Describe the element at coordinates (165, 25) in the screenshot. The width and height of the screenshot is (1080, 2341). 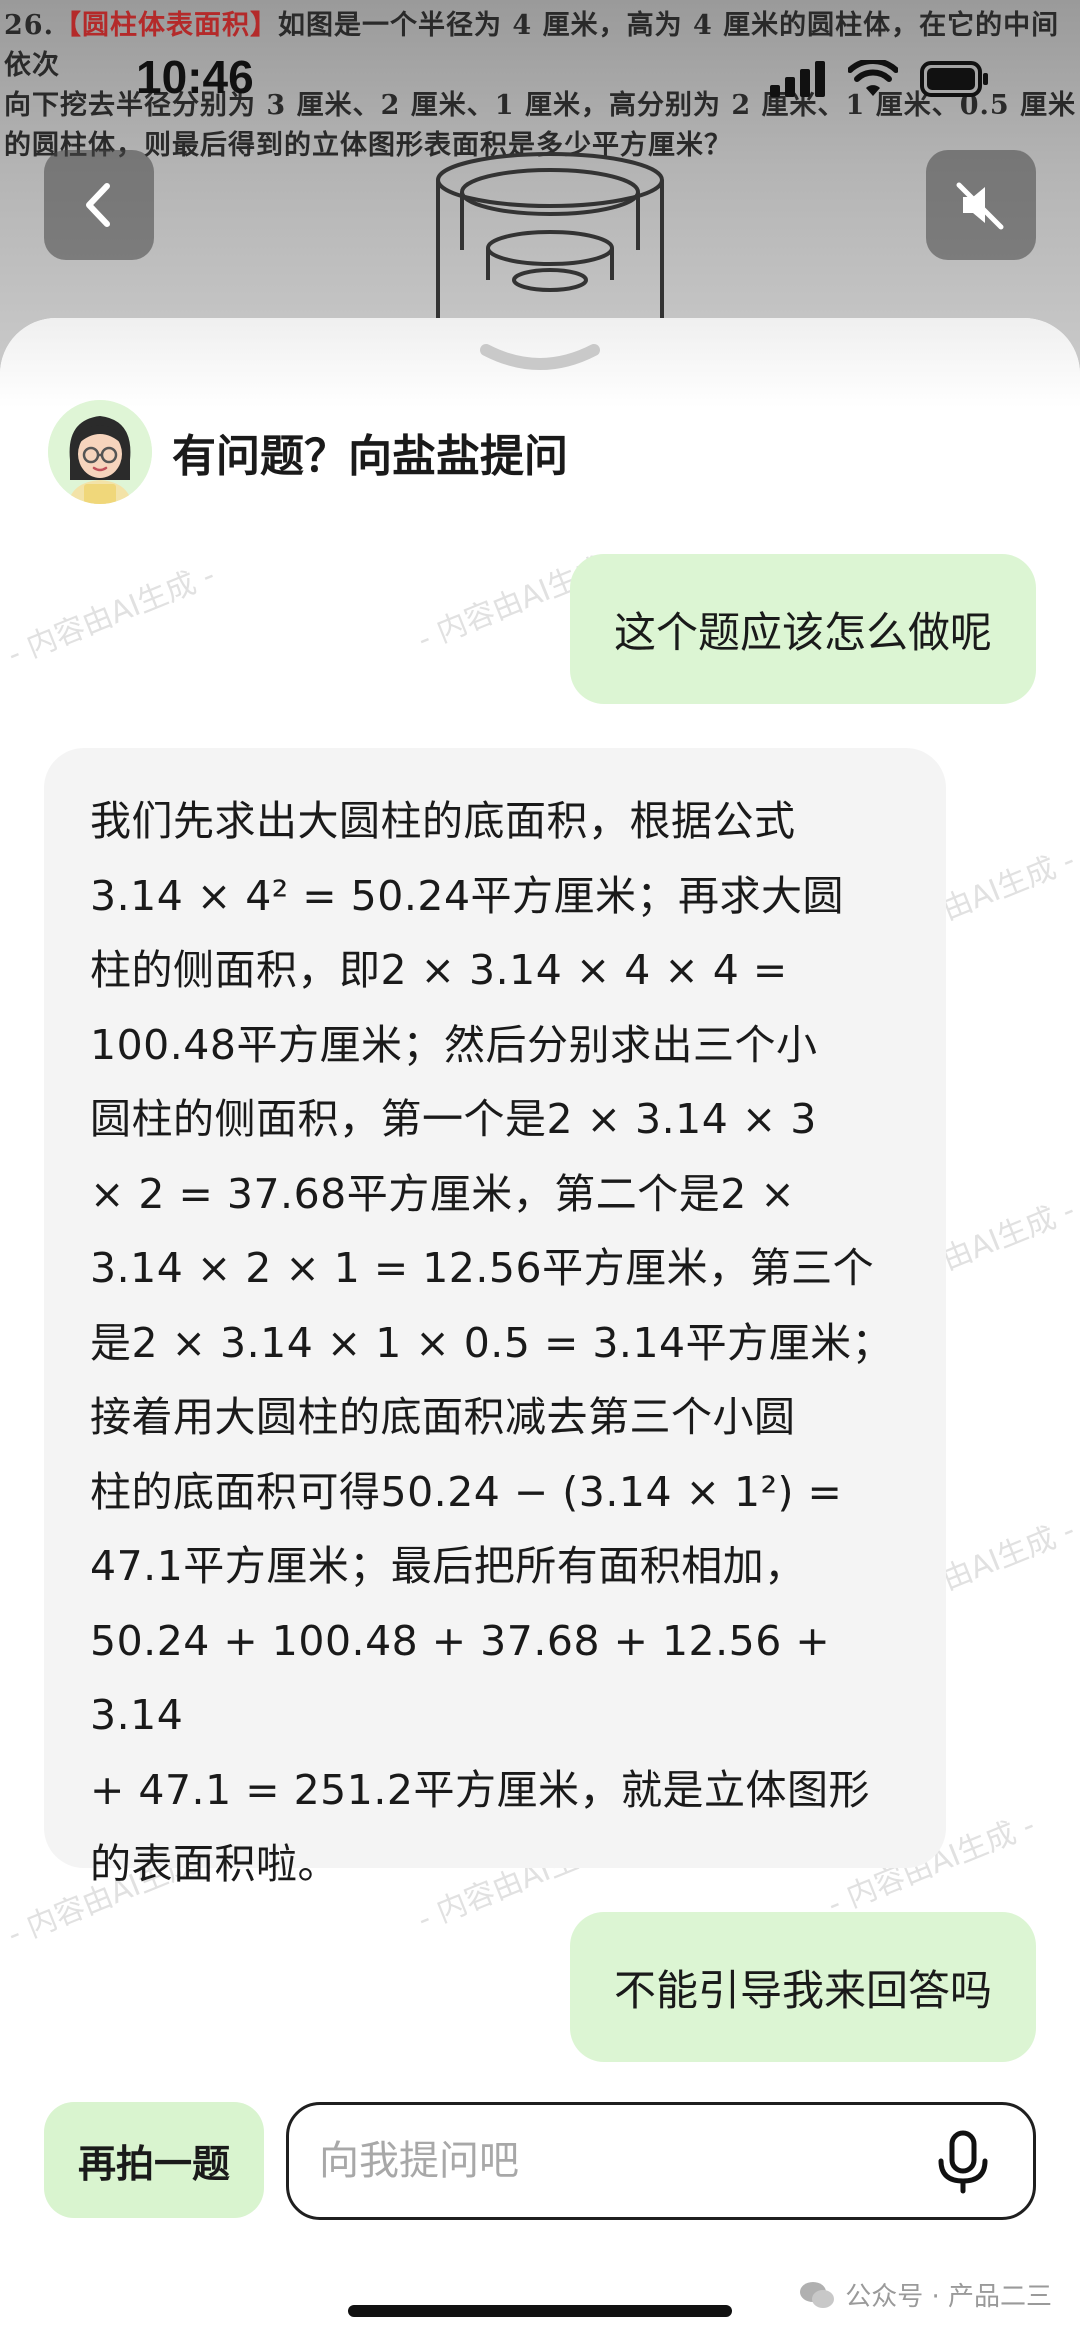
I see `question-tag: 【圆柱体表面积】` at that location.